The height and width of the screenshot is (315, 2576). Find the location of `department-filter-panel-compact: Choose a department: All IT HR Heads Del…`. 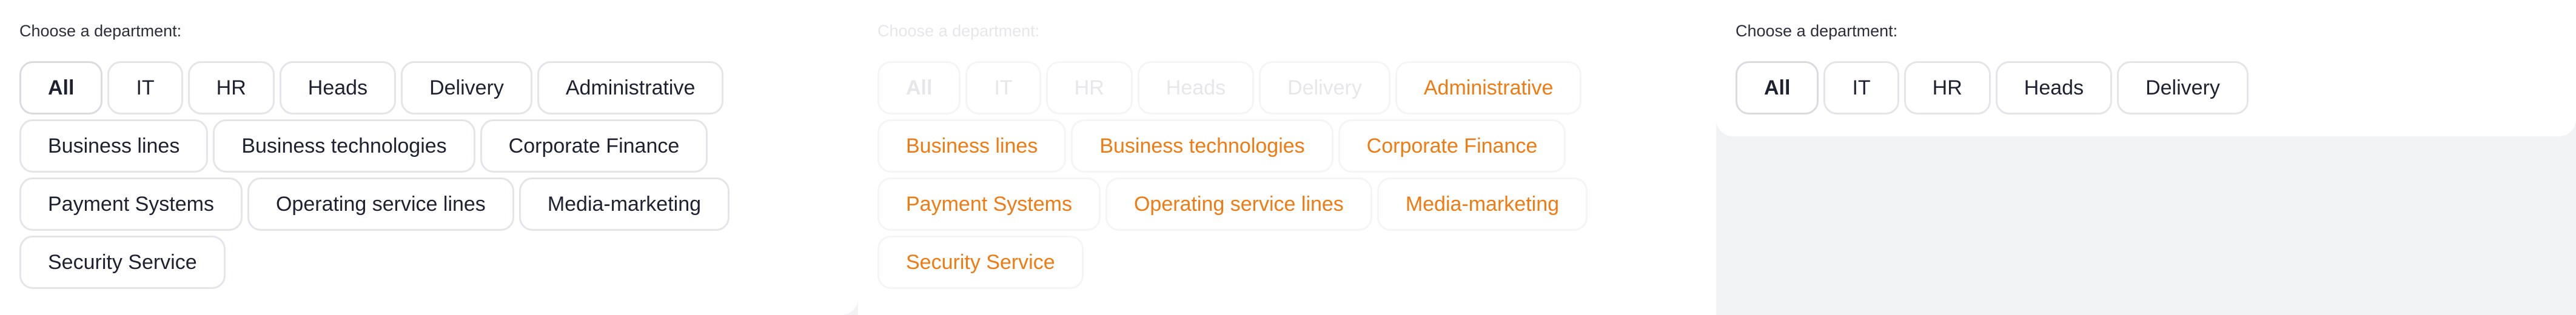

department-filter-panel-compact: Choose a department: All IT HR Heads Del… is located at coordinates (2146, 68).